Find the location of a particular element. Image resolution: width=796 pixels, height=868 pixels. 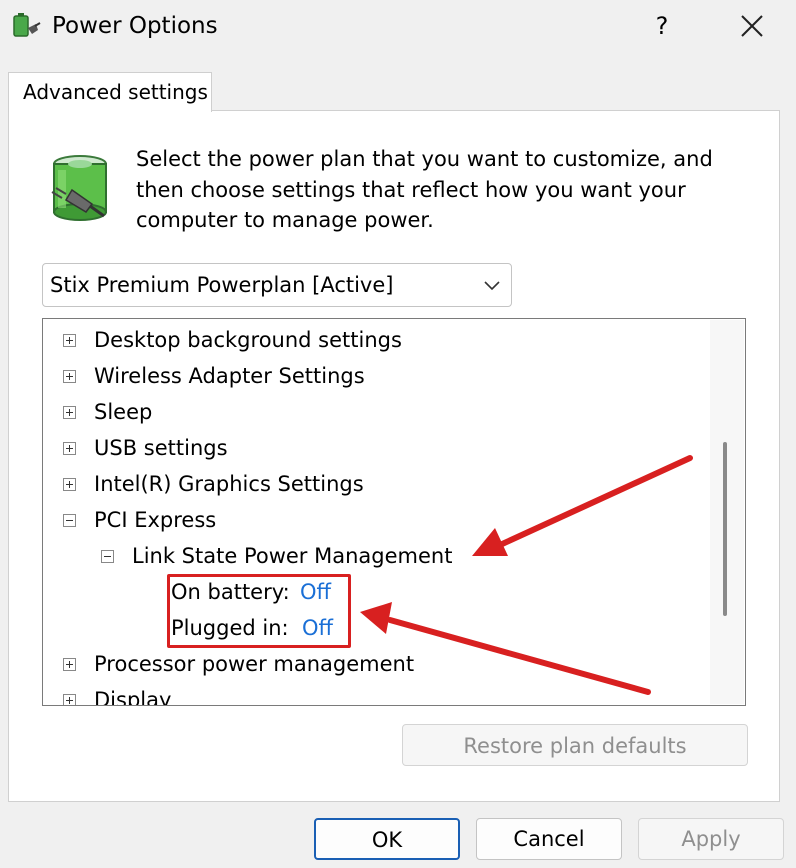

ok-button: OK is located at coordinates (387, 839).